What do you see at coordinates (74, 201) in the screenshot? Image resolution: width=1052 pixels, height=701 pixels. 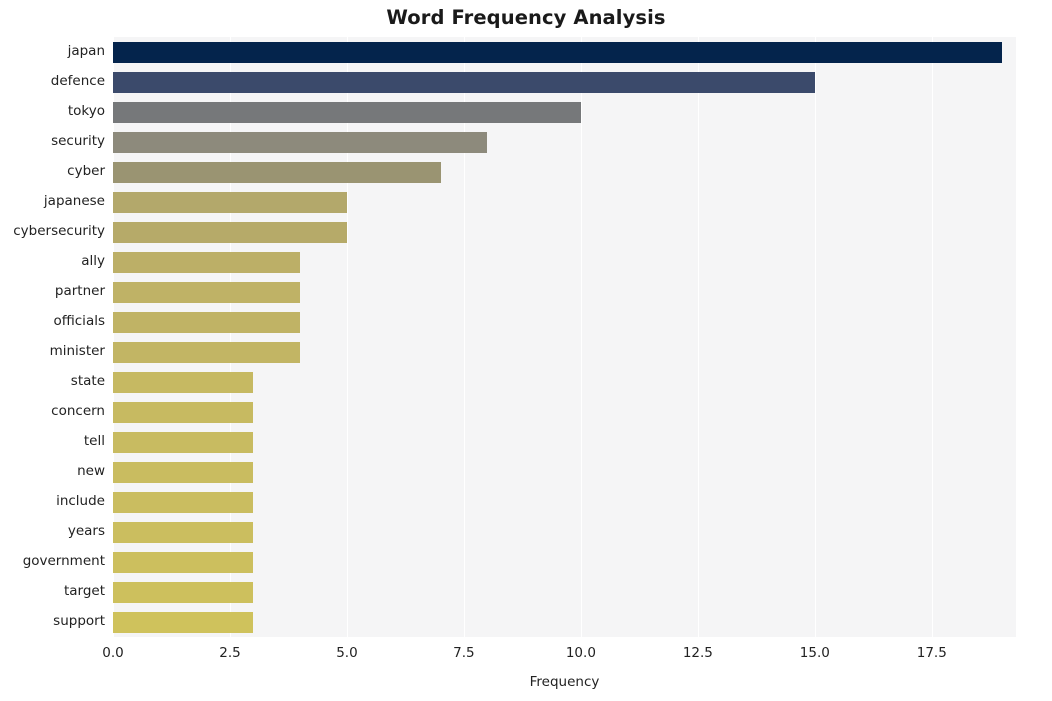 I see `y-tick-label-japanese: japanese` at bounding box center [74, 201].